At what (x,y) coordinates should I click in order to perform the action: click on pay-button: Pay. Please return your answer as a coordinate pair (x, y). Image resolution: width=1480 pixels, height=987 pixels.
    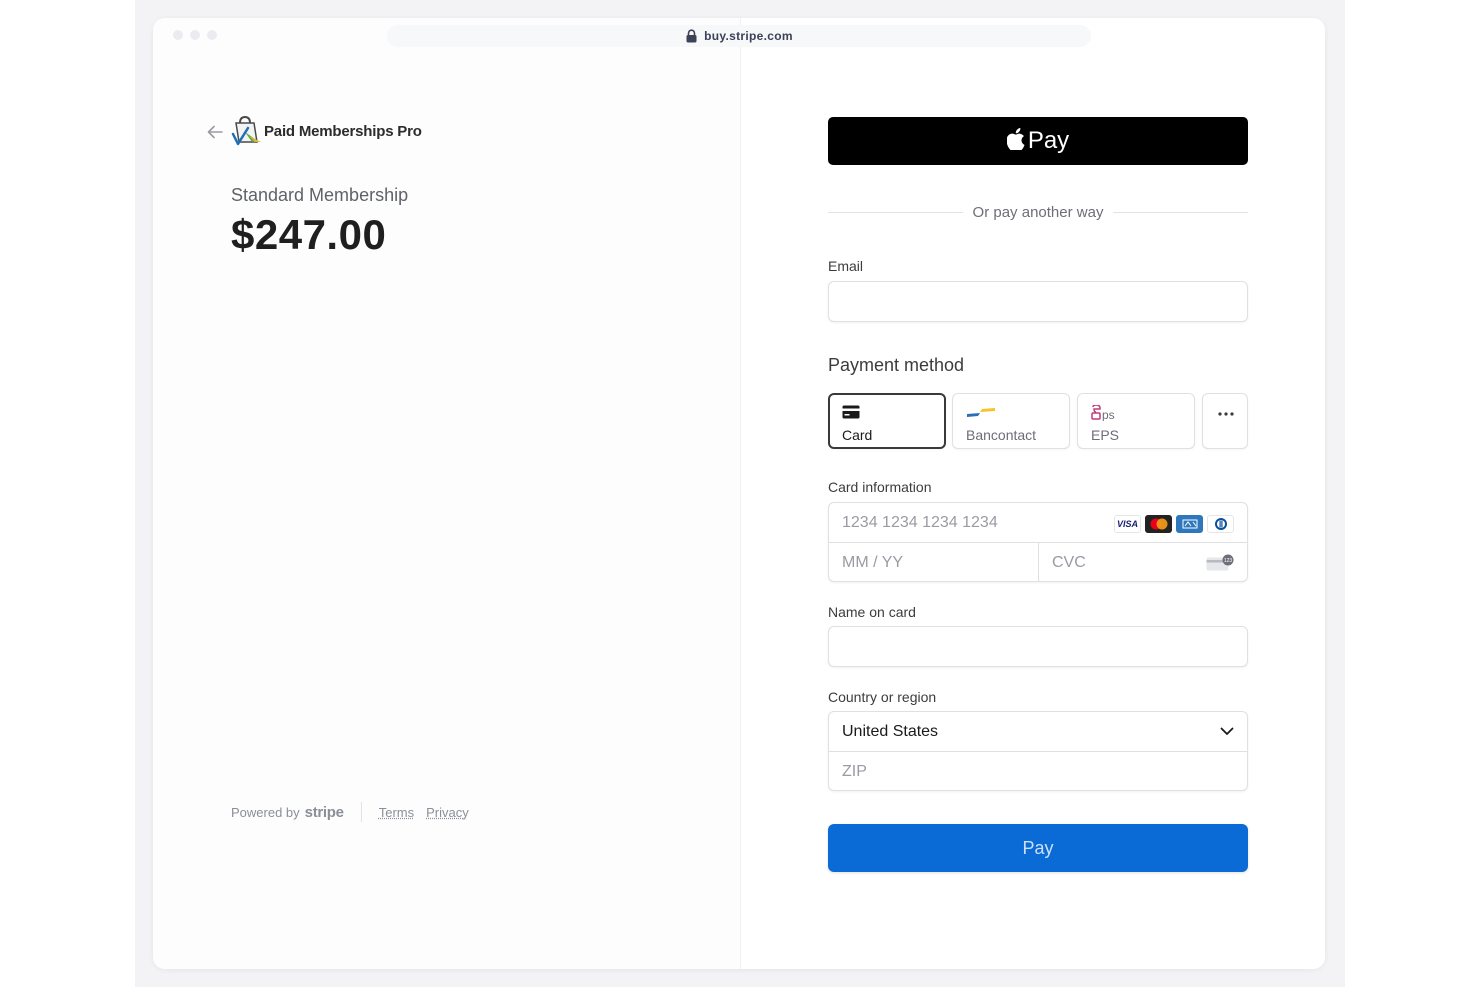
    Looking at the image, I should click on (1038, 848).